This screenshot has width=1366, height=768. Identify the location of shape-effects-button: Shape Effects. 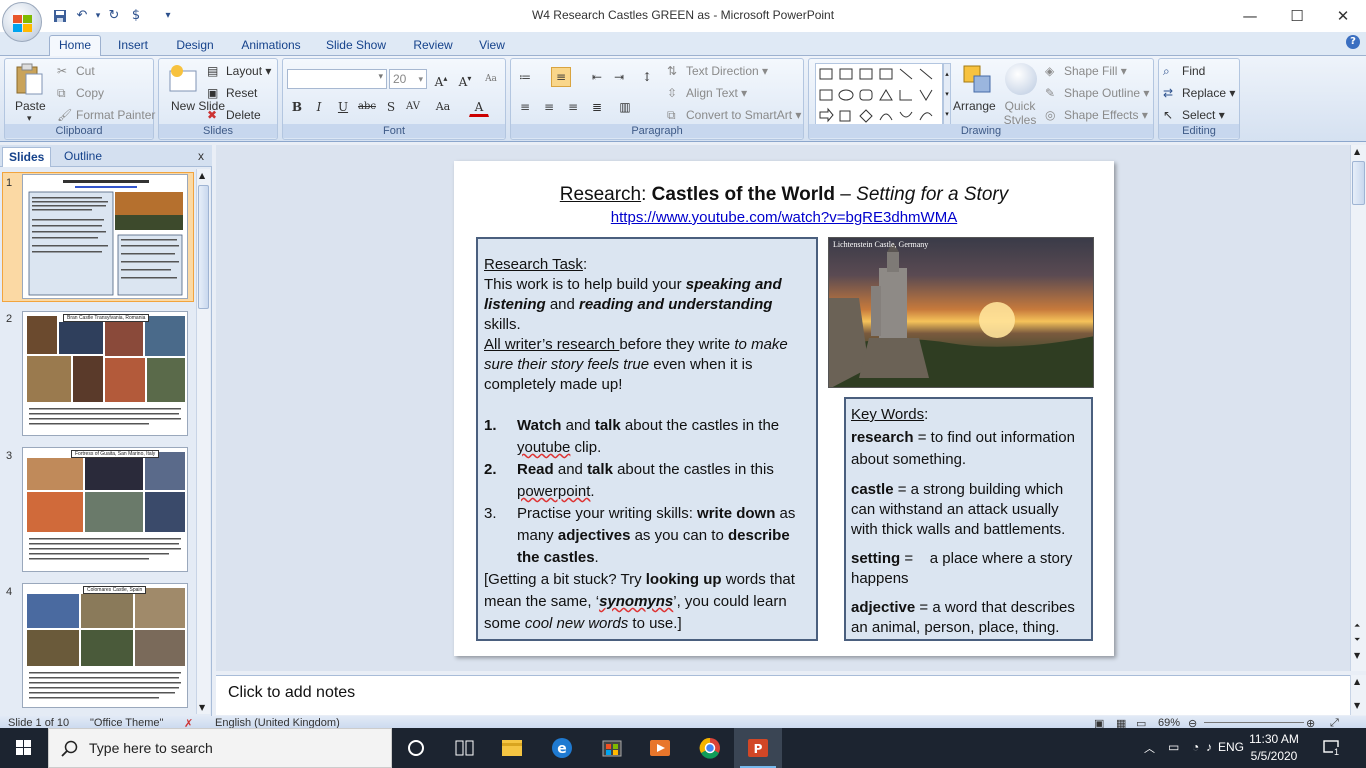
(1101, 115).